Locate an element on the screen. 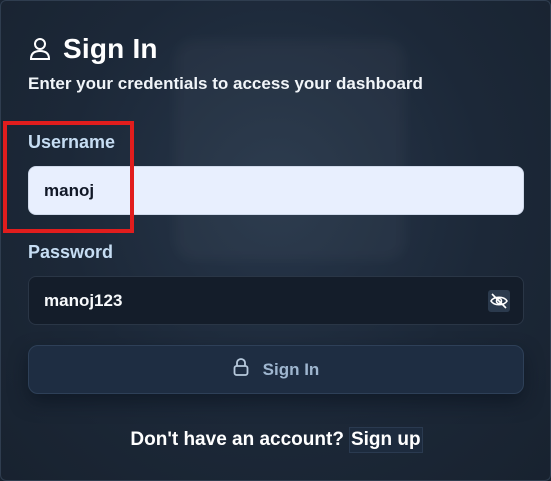 This screenshot has width=551, height=481. signup-prompt: Don't have an account? Sign up is located at coordinates (276, 440).